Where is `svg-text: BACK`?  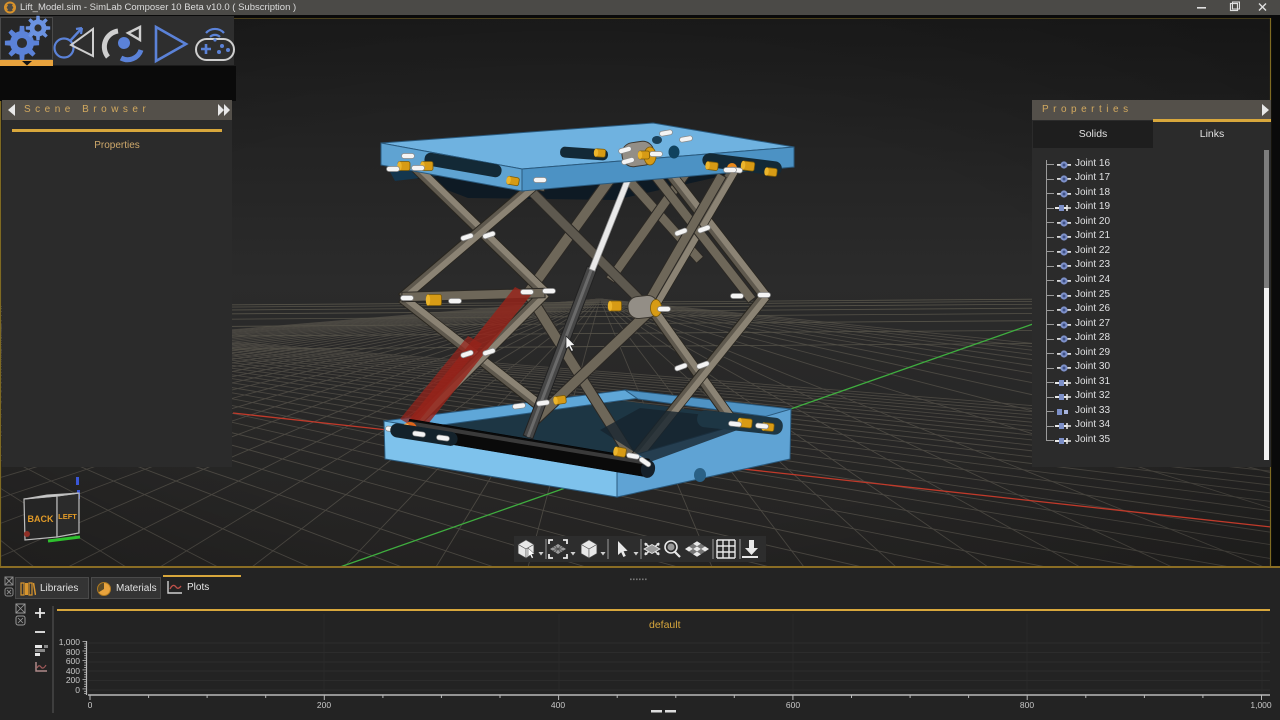 svg-text: BACK is located at coordinates (41, 519).